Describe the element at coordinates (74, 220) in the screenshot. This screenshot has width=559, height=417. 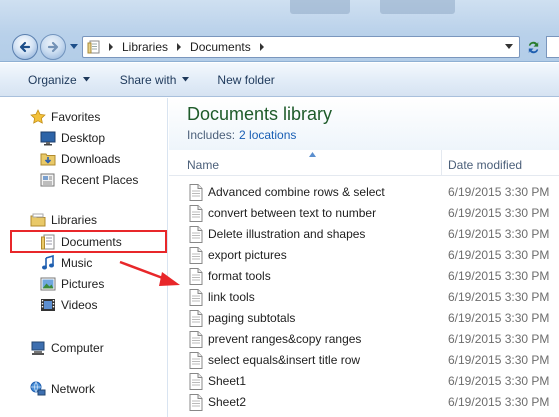
I see `nav-libraries-label: Libraries` at that location.